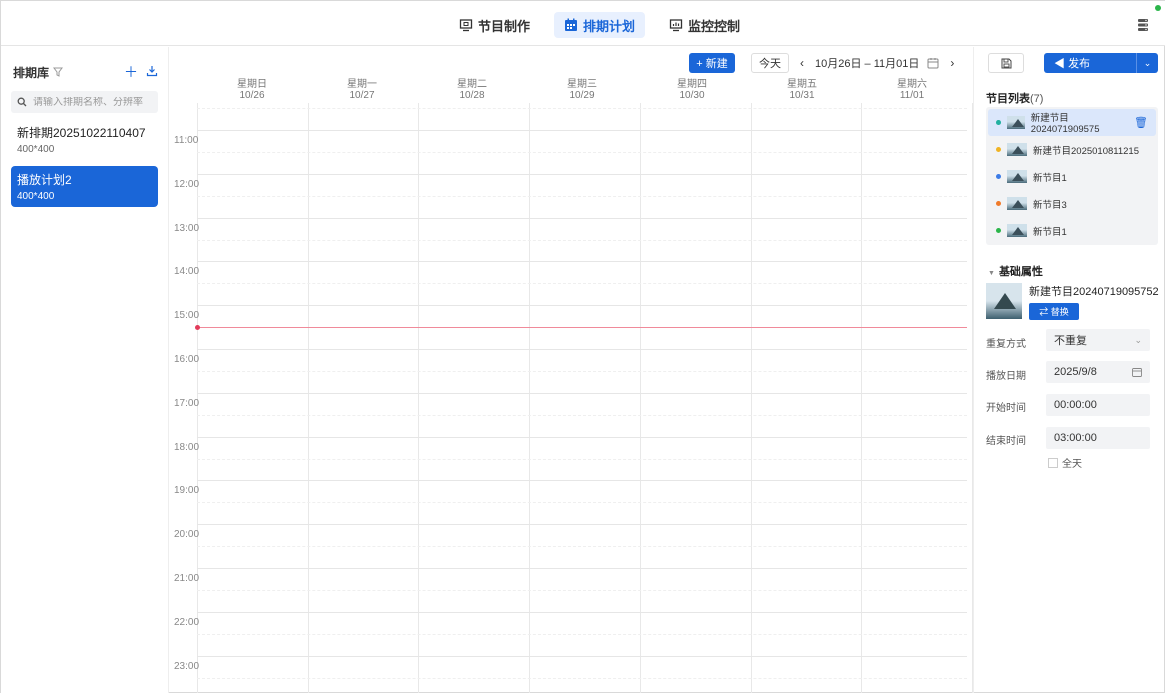  What do you see at coordinates (1037, 99) in the screenshot?
I see `program-count: (7)` at bounding box center [1037, 99].